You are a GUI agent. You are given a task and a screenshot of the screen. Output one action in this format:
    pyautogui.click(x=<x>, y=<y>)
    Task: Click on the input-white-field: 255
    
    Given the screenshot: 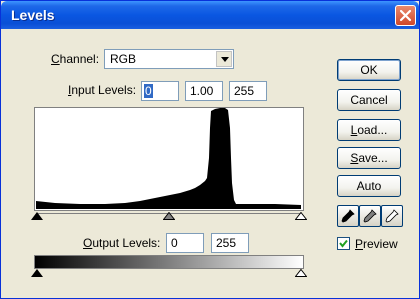 What is the action you would take?
    pyautogui.click(x=248, y=91)
    